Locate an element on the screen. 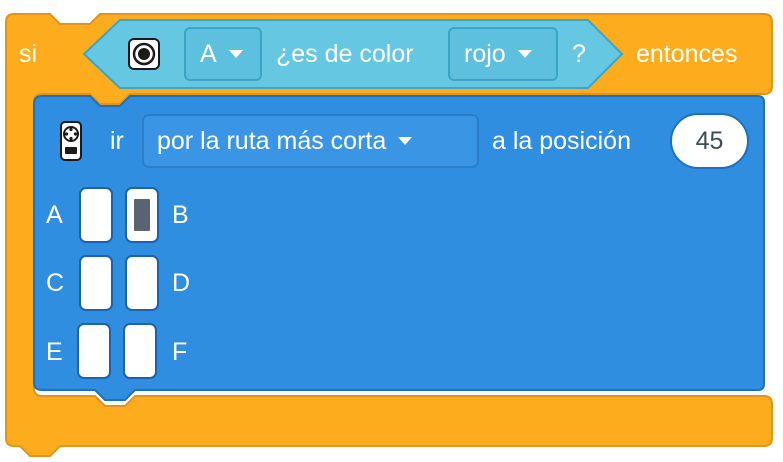 The height and width of the screenshot is (462, 783). port-label-f: F is located at coordinates (180, 352).